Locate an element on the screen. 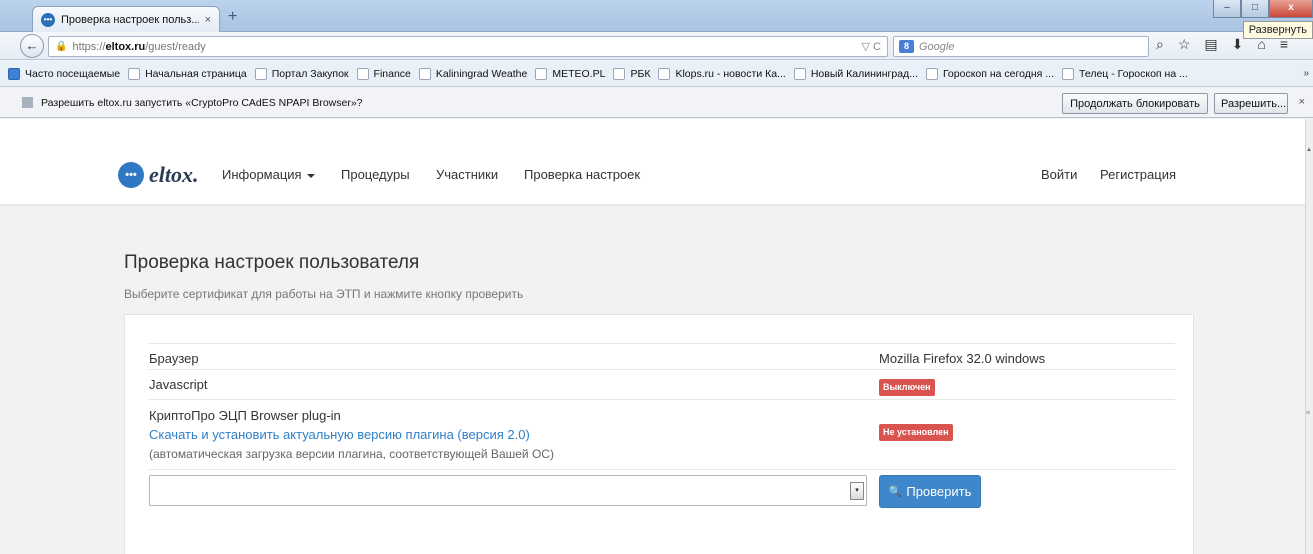 This screenshot has height=554, width=1313. bookmarks-overflow-icon: » is located at coordinates (1306, 73).